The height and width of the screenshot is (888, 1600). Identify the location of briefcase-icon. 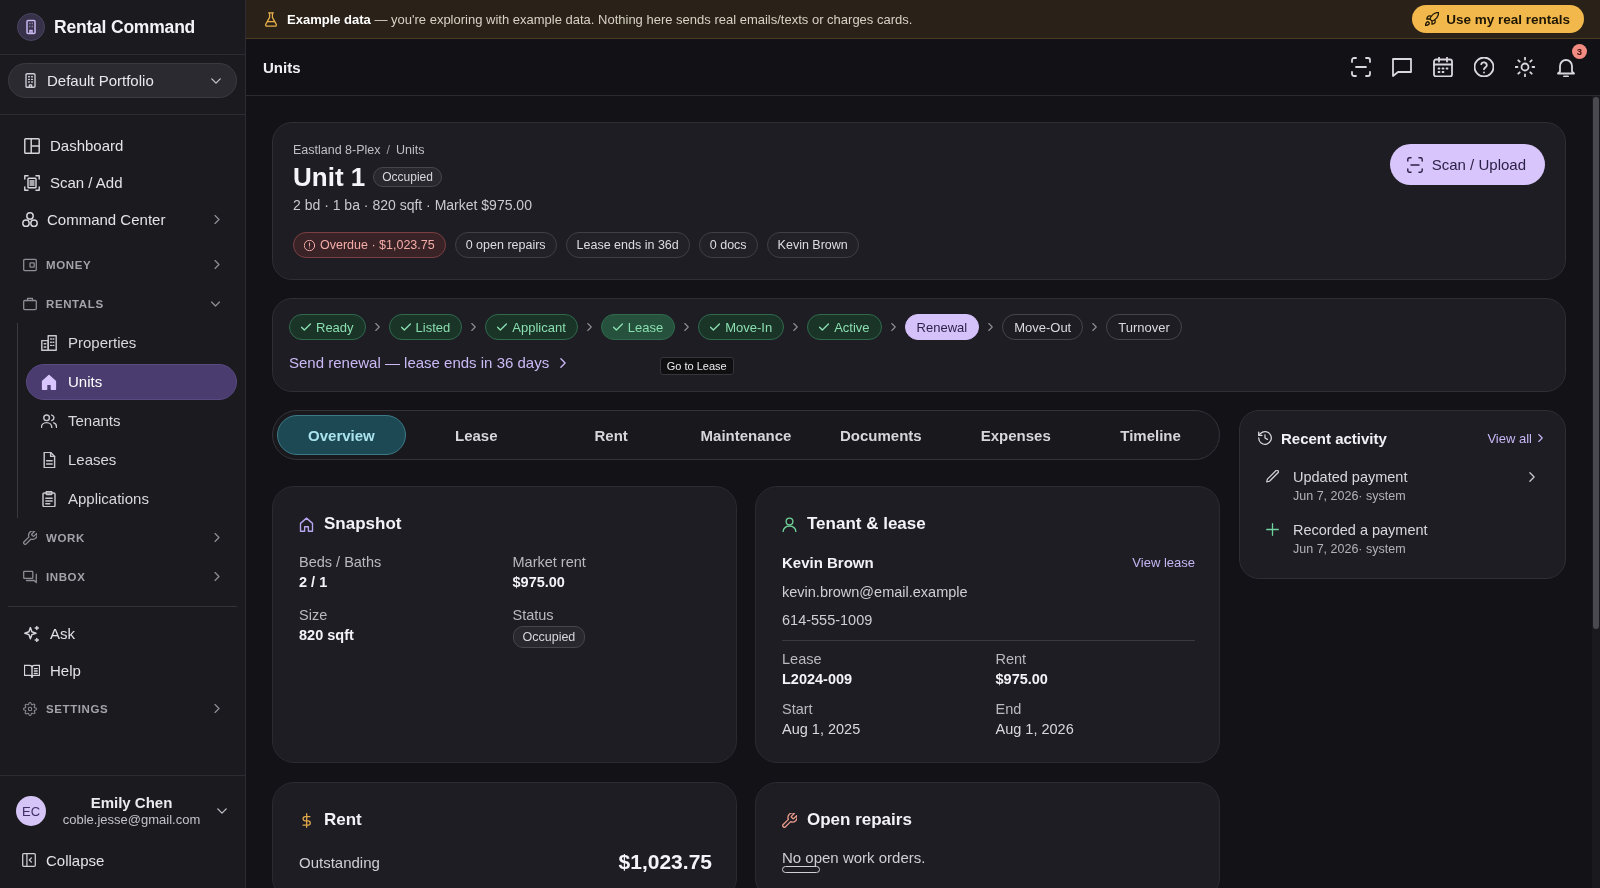
(30, 303).